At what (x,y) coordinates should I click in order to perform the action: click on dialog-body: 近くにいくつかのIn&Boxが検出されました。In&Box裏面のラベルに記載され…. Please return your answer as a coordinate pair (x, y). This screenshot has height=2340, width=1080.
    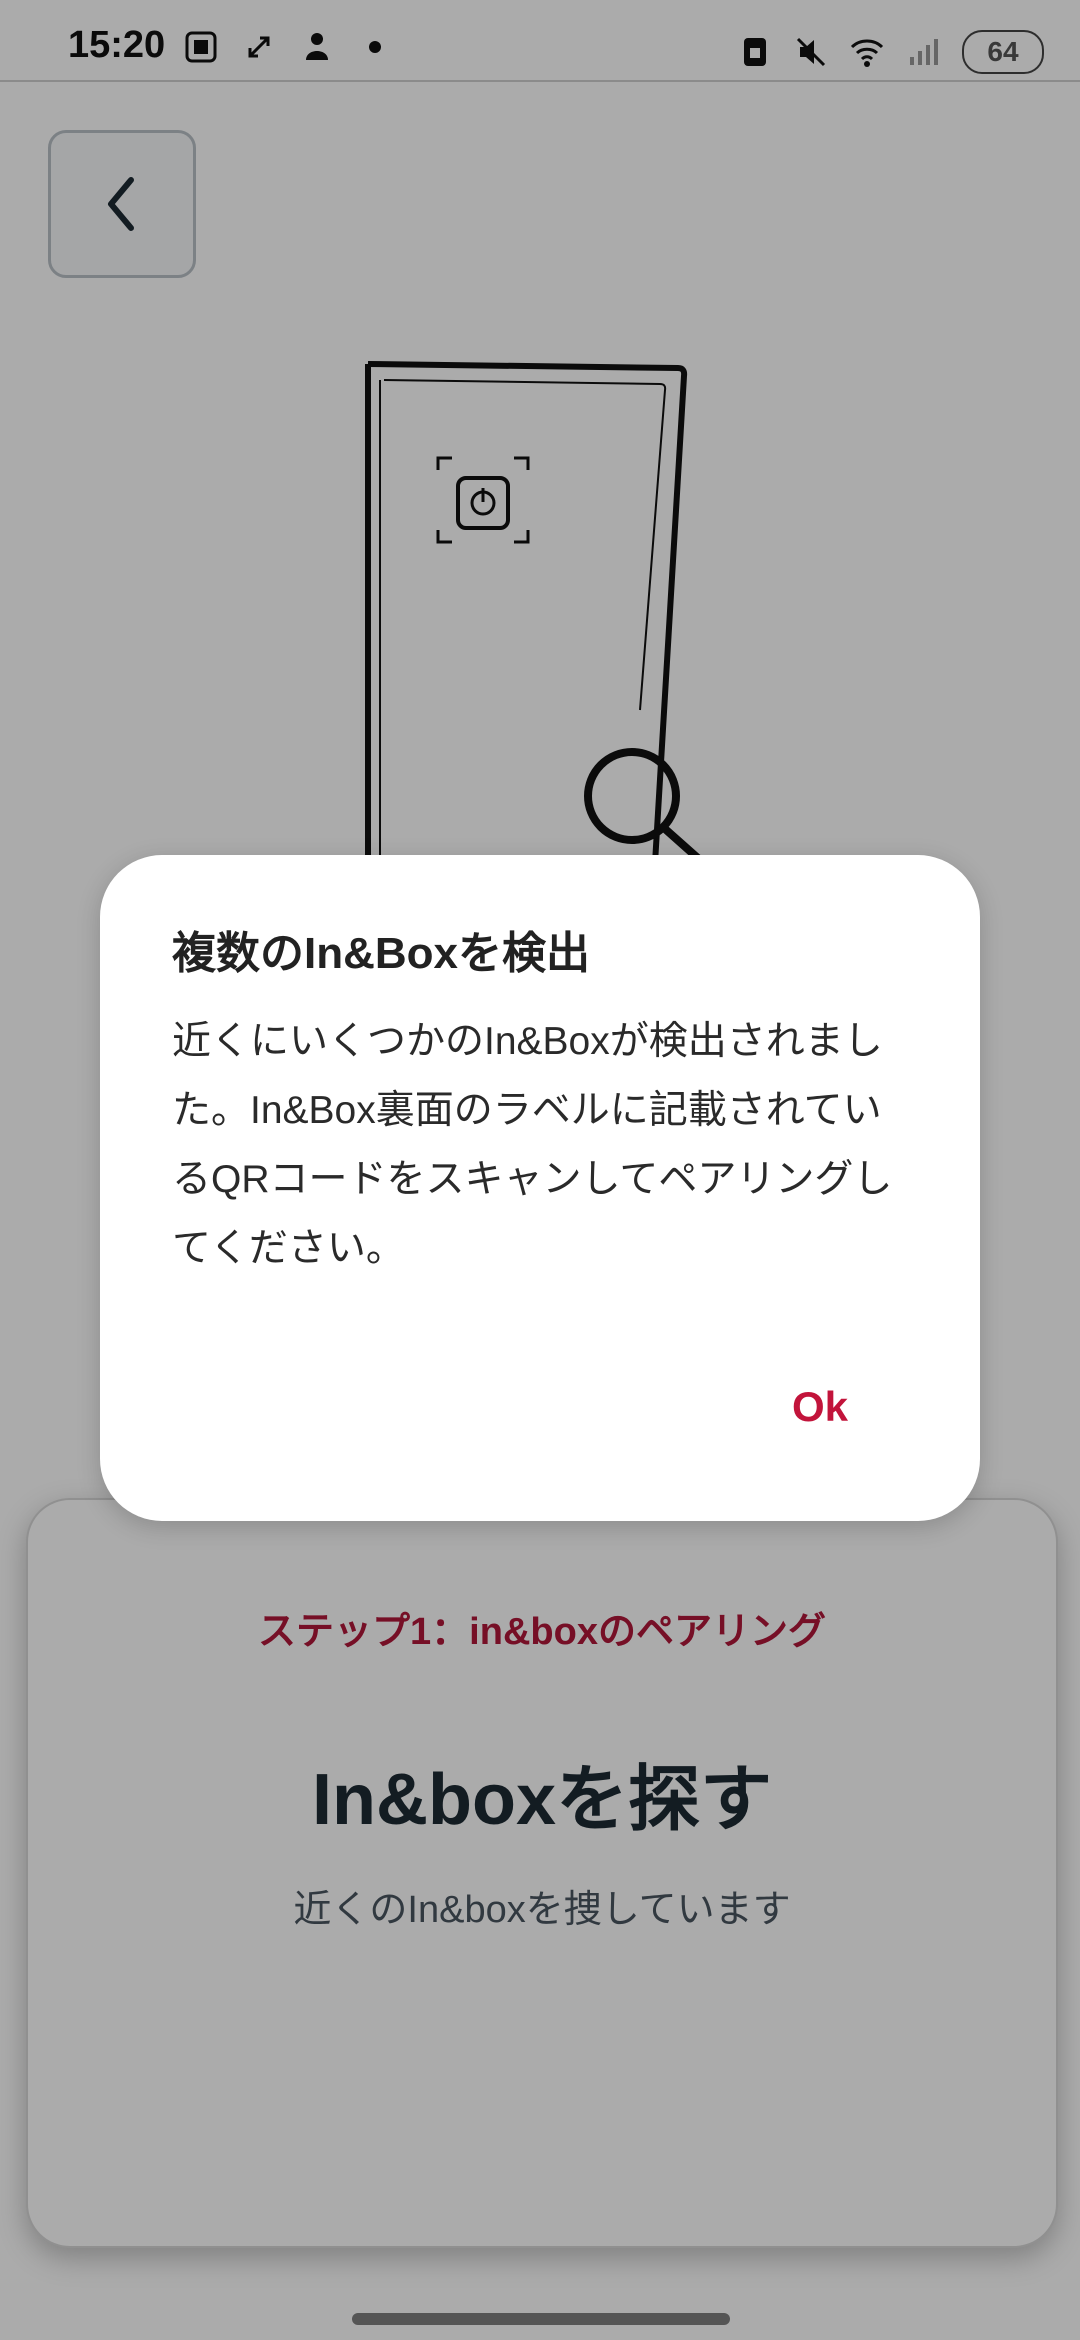
    Looking at the image, I should click on (532, 1145).